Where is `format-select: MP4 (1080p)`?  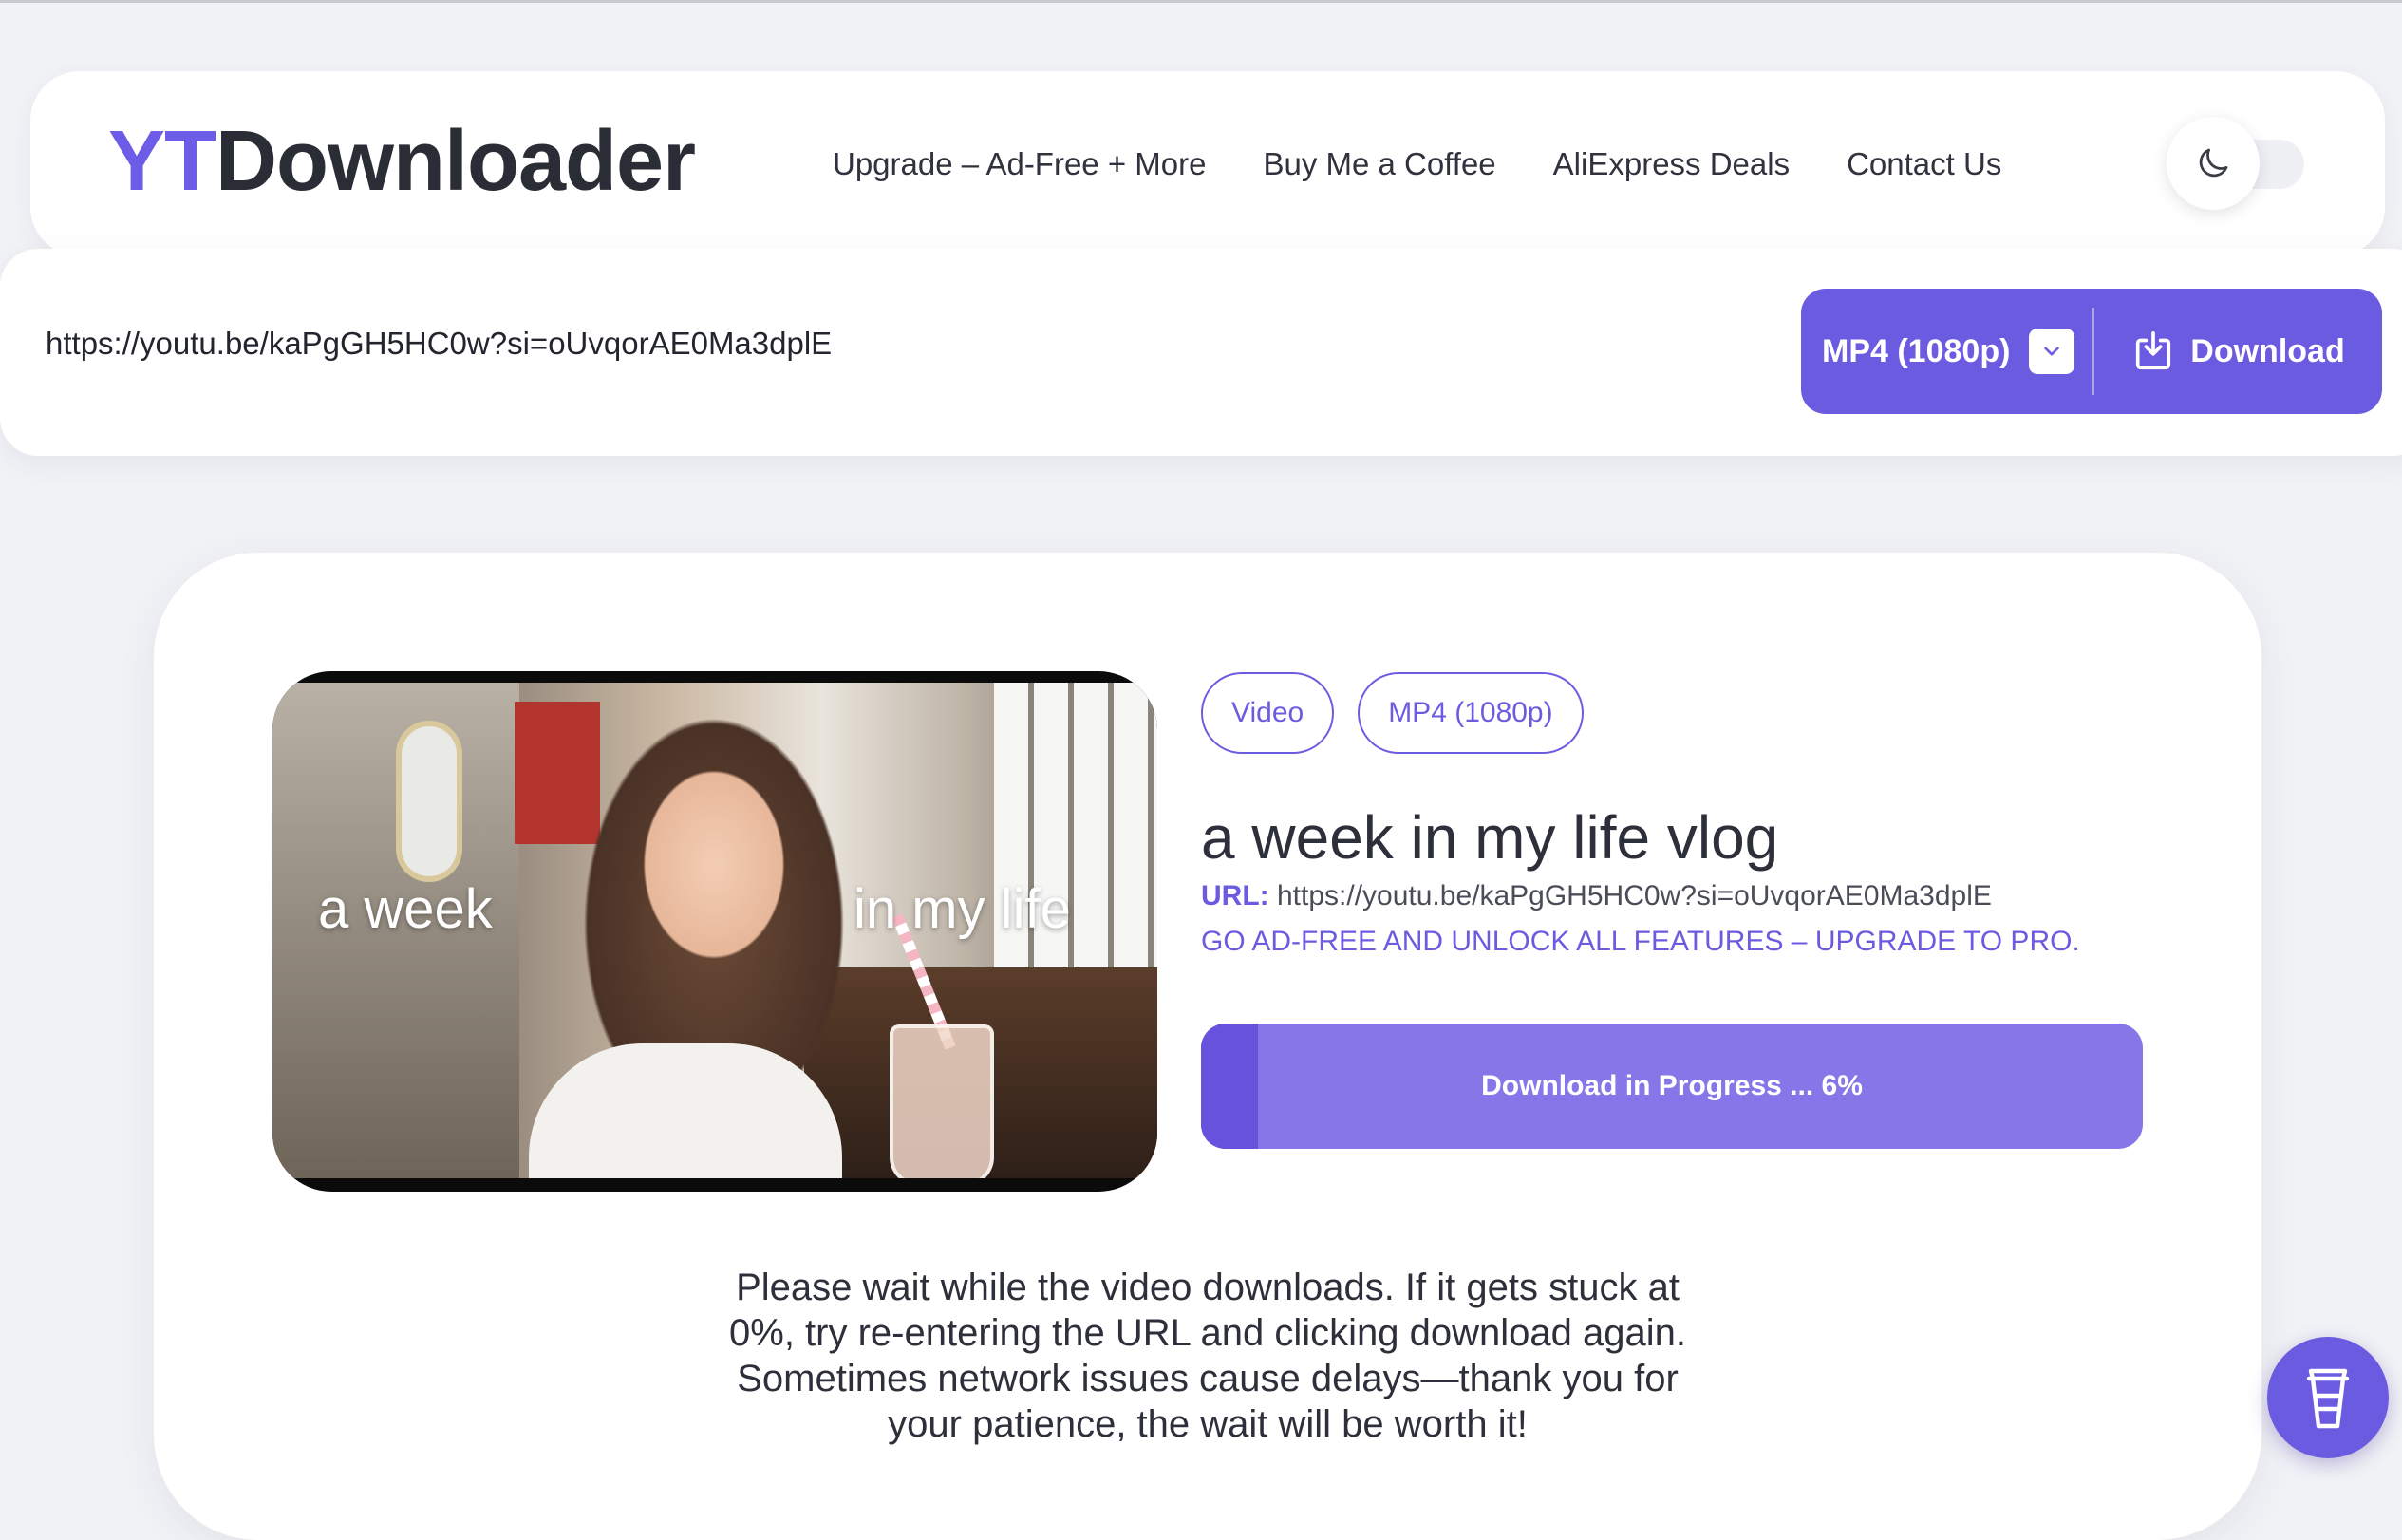
format-select: MP4 (1080p) is located at coordinates (1947, 352).